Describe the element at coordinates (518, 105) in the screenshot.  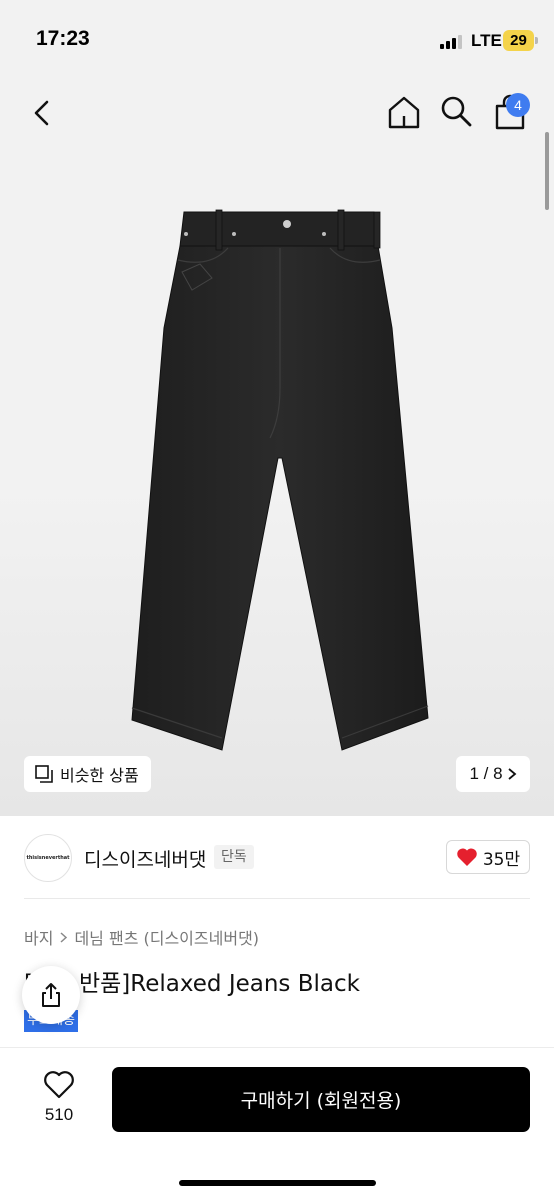
I see `bag-count-badge: 4` at that location.